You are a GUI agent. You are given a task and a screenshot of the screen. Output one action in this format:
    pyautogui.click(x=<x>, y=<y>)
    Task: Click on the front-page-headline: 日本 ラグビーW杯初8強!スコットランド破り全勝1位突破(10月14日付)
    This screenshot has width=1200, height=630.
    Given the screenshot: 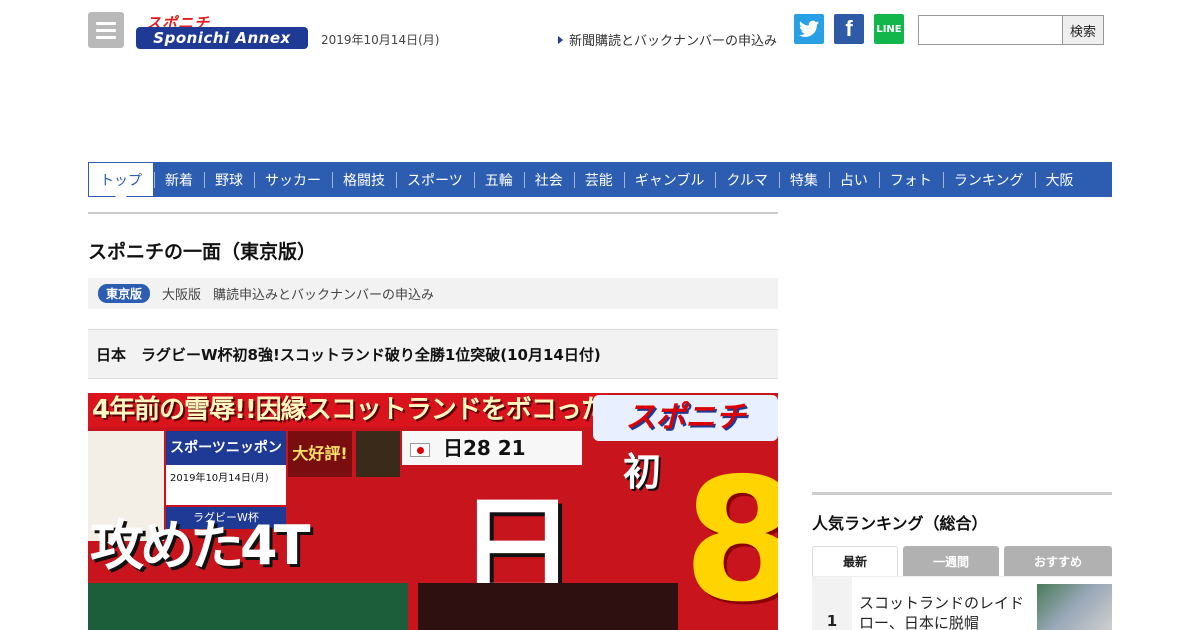 What is the action you would take?
    pyautogui.click(x=433, y=354)
    